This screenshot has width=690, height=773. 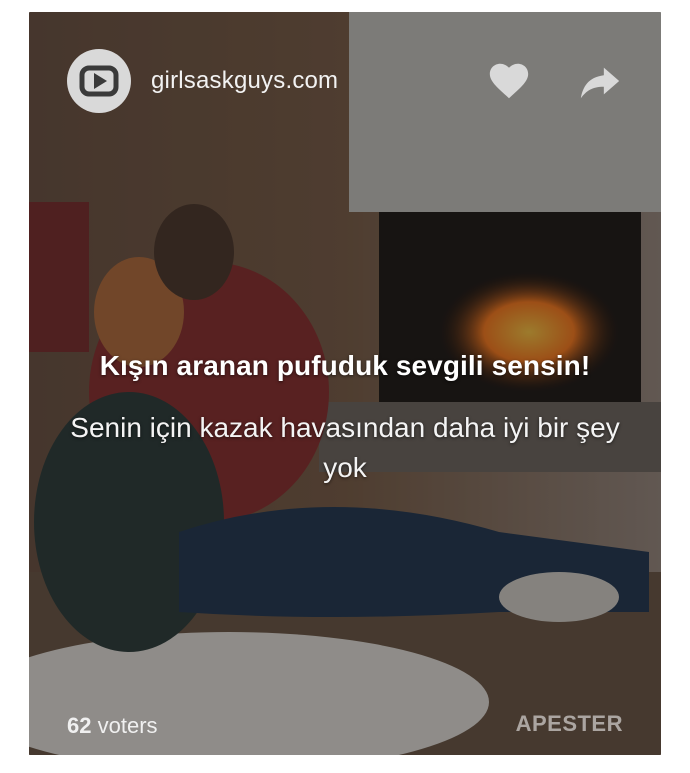 What do you see at coordinates (345, 81) in the screenshot?
I see `card-header: girlsaskguys.com` at bounding box center [345, 81].